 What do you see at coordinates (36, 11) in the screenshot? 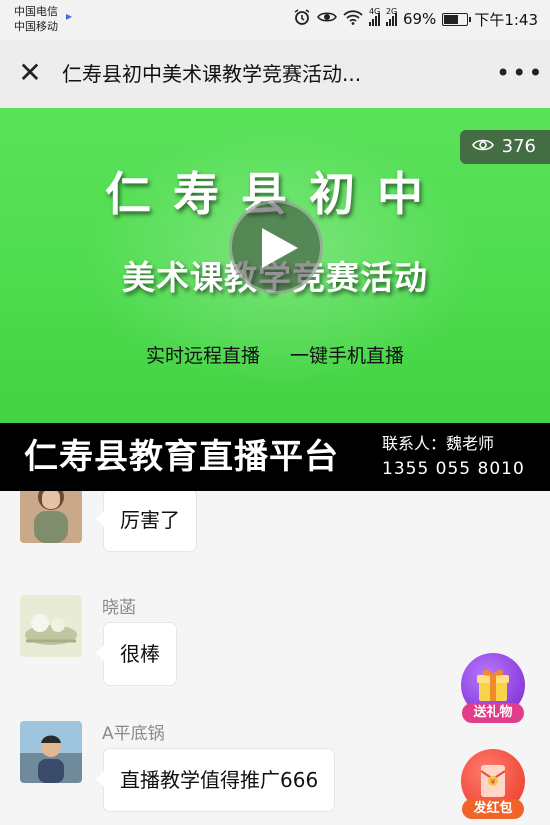
I see `carrier-label-1: 中国电信` at bounding box center [36, 11].